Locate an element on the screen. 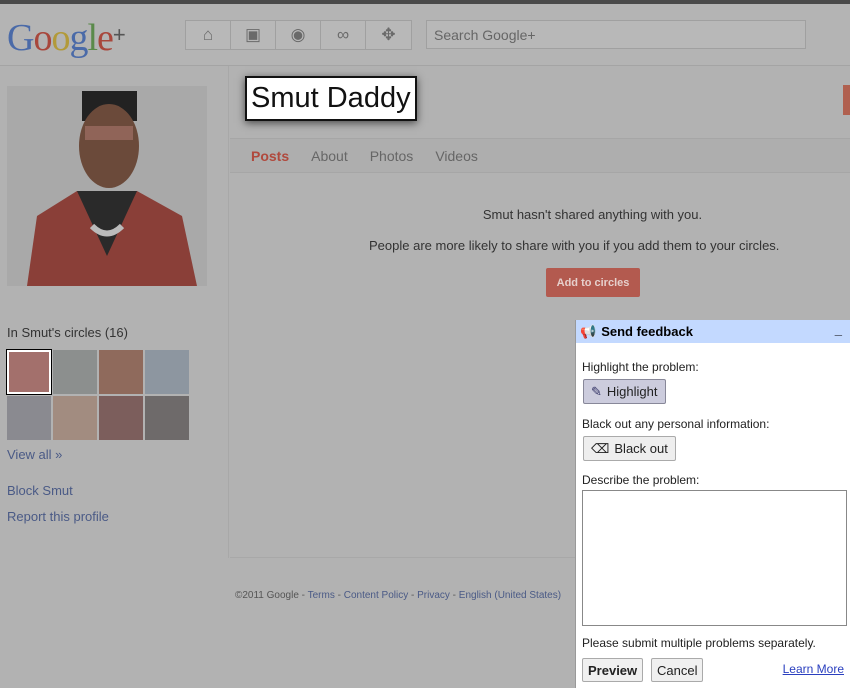  tab-posts: Posts is located at coordinates (270, 156).